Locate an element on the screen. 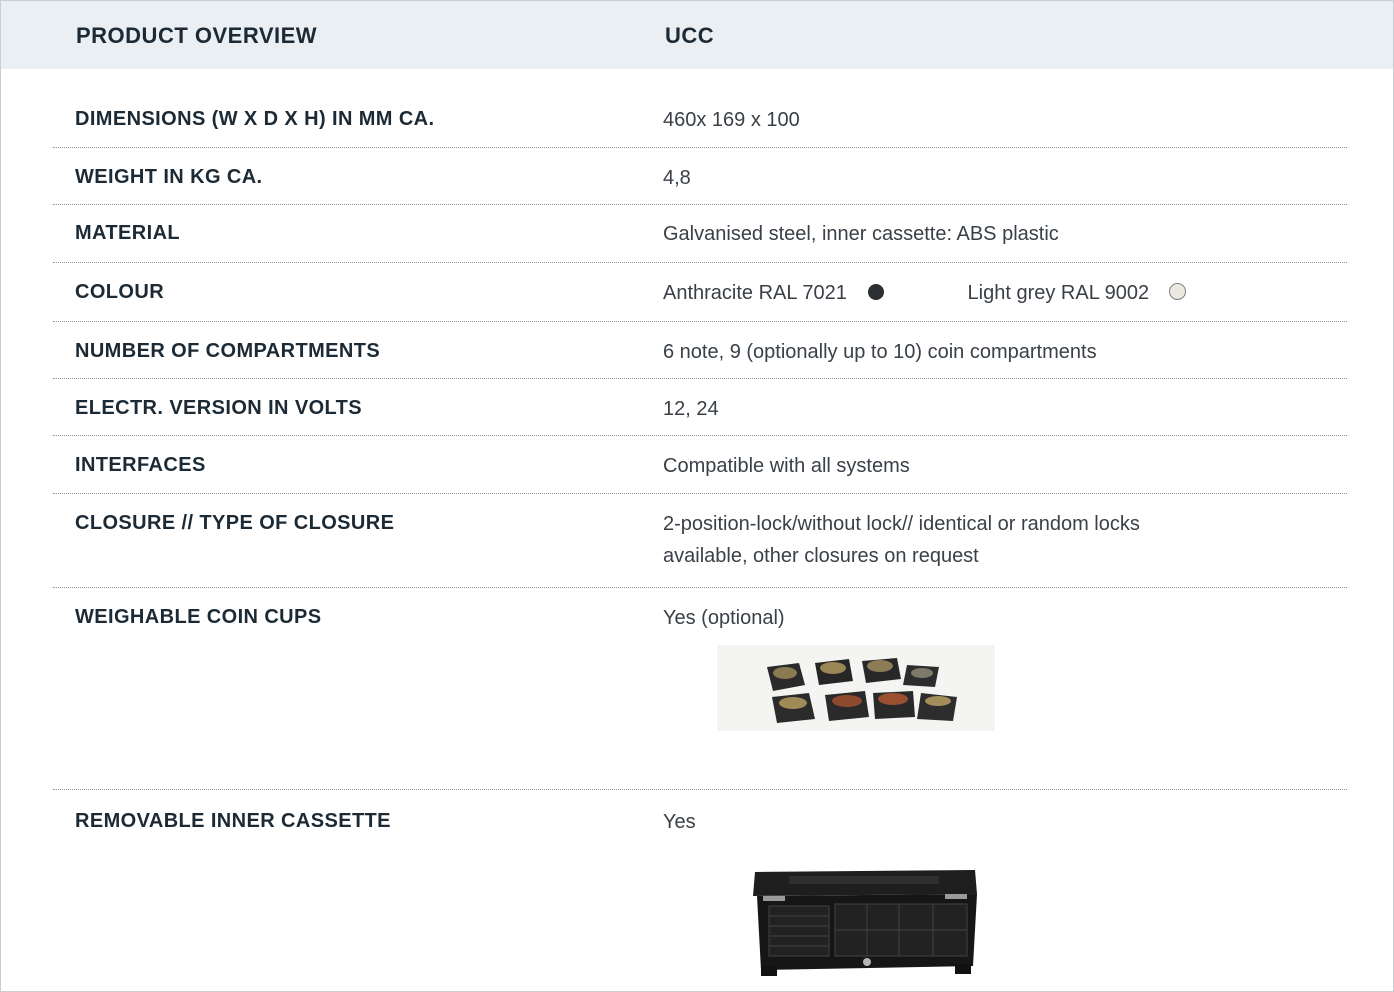  row-label-interfaces: INTERFACES is located at coordinates (140, 465).